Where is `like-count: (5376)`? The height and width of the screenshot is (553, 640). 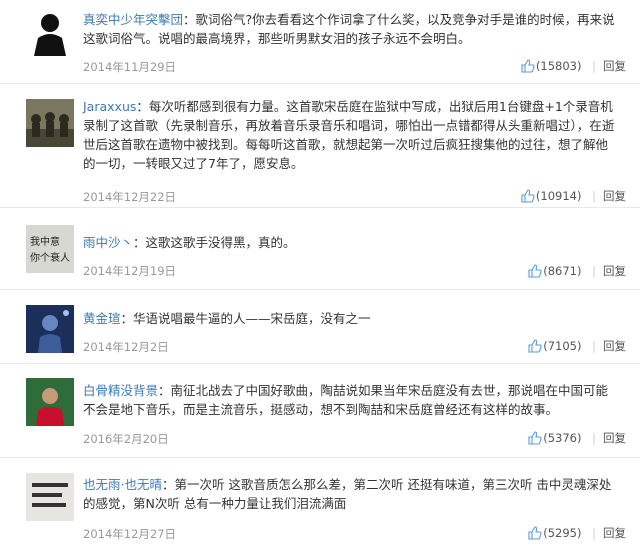
like-count: (5376) is located at coordinates (562, 438).